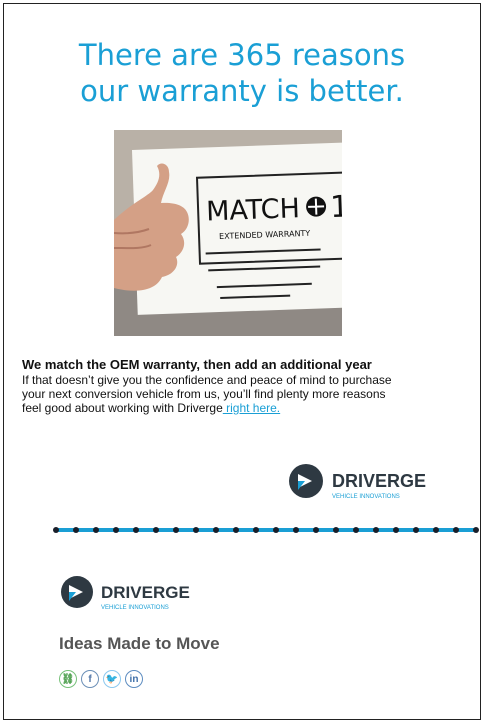  I want to click on social-icons: ⛓ f 🐦 in, so click(101, 681).